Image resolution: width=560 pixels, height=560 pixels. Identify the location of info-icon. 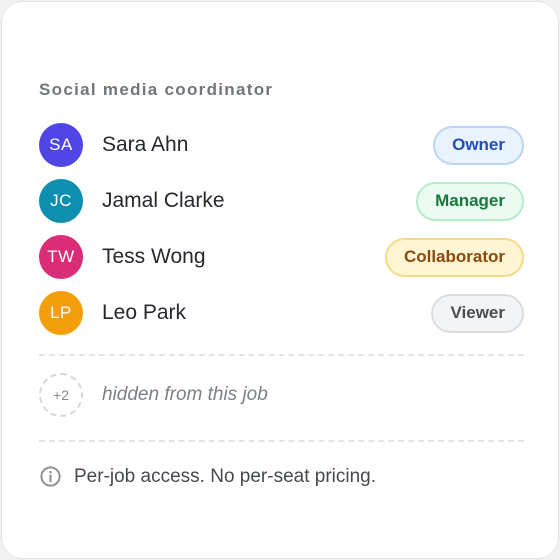
(50, 476).